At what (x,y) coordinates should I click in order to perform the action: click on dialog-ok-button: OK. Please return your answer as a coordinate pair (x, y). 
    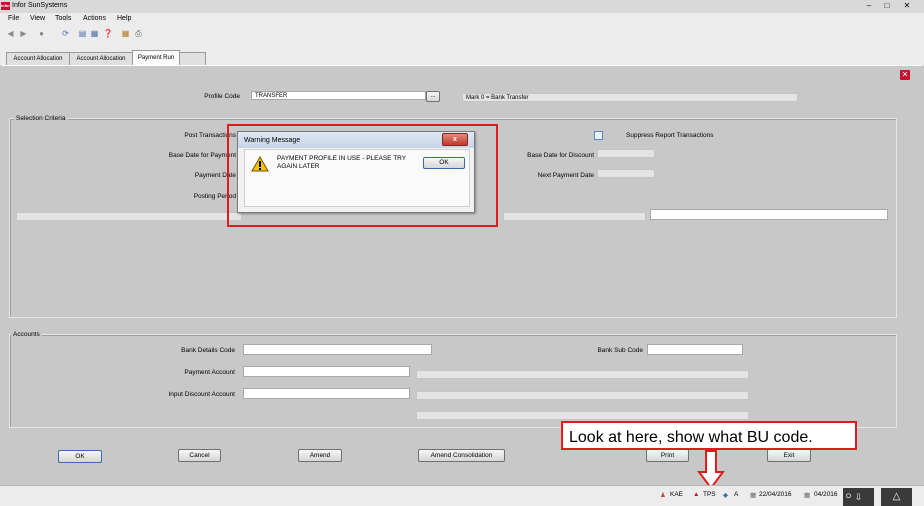
    Looking at the image, I should click on (444, 163).